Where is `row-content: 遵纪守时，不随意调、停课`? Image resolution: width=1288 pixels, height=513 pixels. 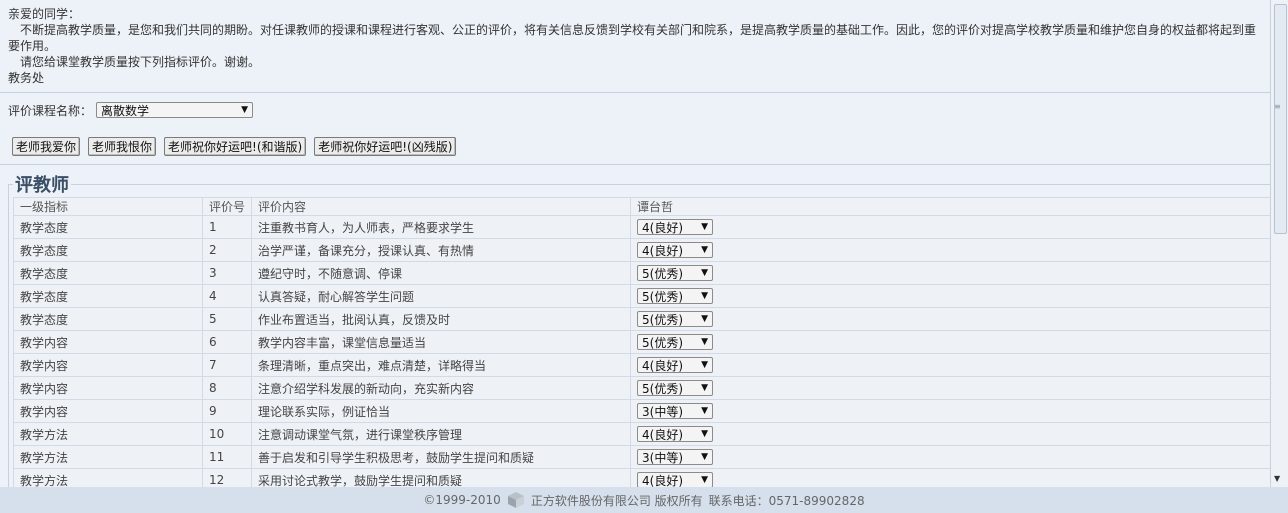 row-content: 遵纪守时，不随意调、停课 is located at coordinates (441, 273).